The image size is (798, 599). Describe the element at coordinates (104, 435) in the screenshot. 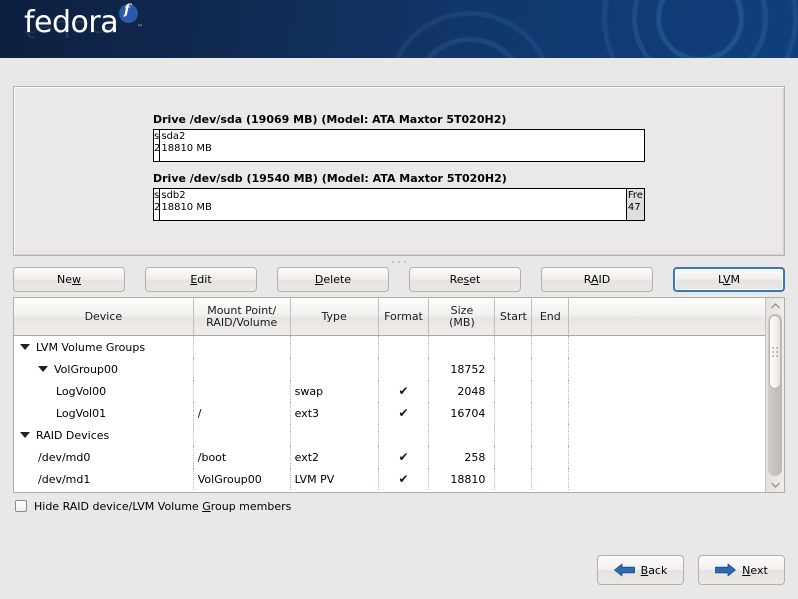

I see `cell-device: RAID Devices` at that location.